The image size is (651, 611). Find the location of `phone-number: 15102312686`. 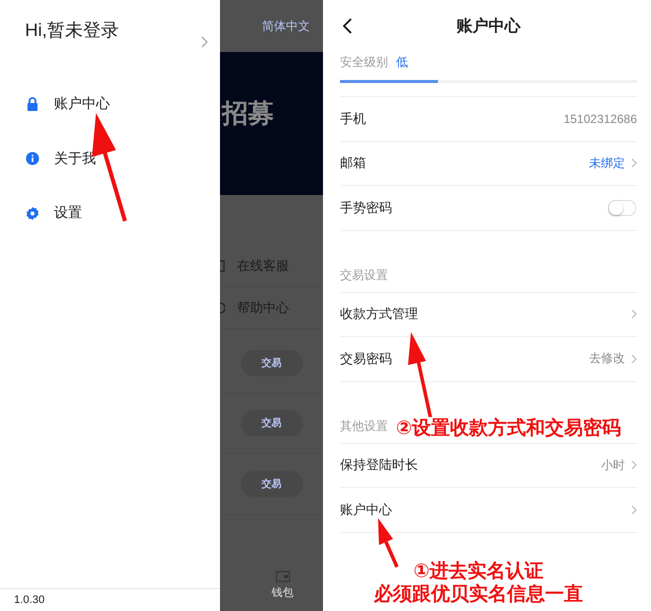

phone-number: 15102312686 is located at coordinates (600, 119).